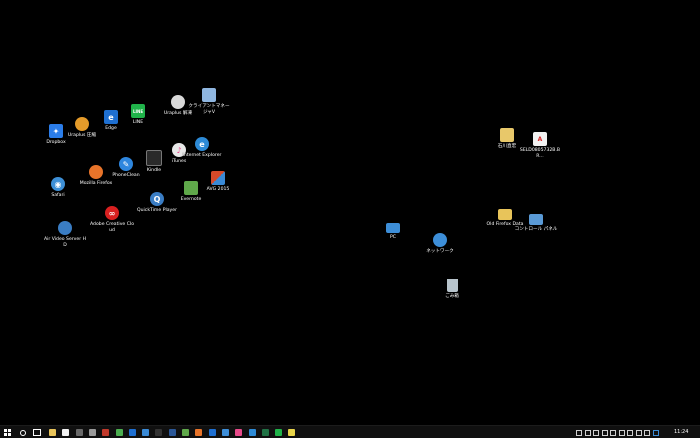  I want to click on icon-label: AVG 2015, so click(218, 189).